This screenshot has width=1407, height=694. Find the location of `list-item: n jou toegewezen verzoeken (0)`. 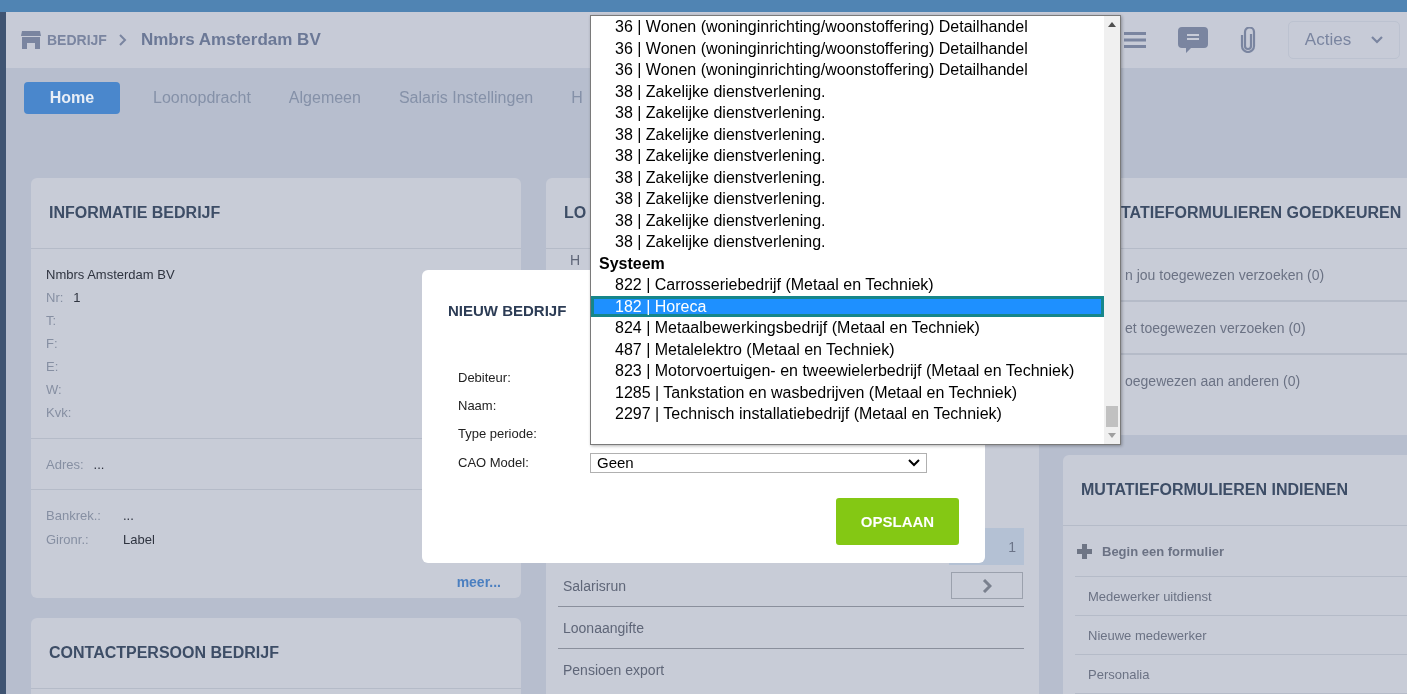

list-item: n jou toegewezen verzoeken (0) is located at coordinates (1225, 274).